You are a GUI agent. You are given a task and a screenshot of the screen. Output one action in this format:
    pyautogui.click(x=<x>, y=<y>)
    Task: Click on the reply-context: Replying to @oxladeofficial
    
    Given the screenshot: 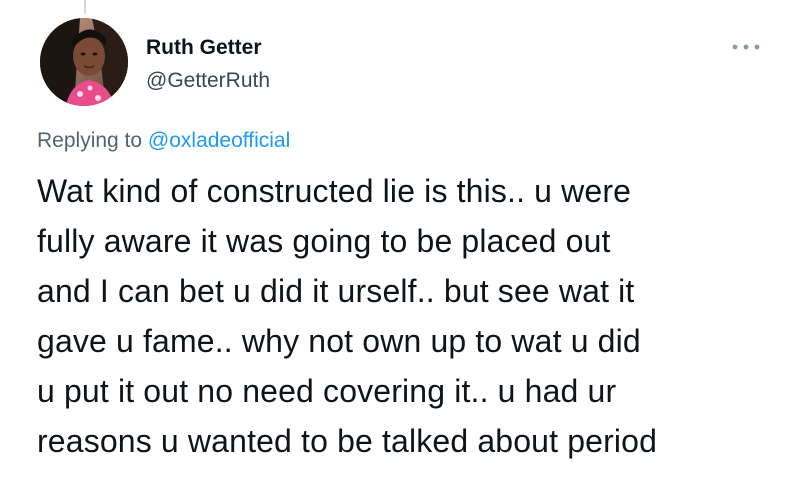 What is the action you would take?
    pyautogui.click(x=163, y=141)
    